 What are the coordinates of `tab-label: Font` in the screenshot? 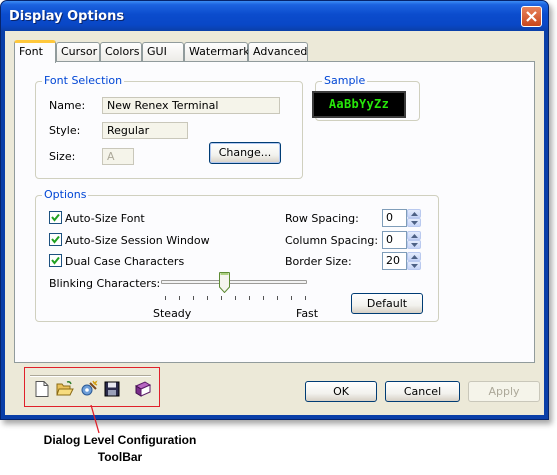 It's located at (31, 51).